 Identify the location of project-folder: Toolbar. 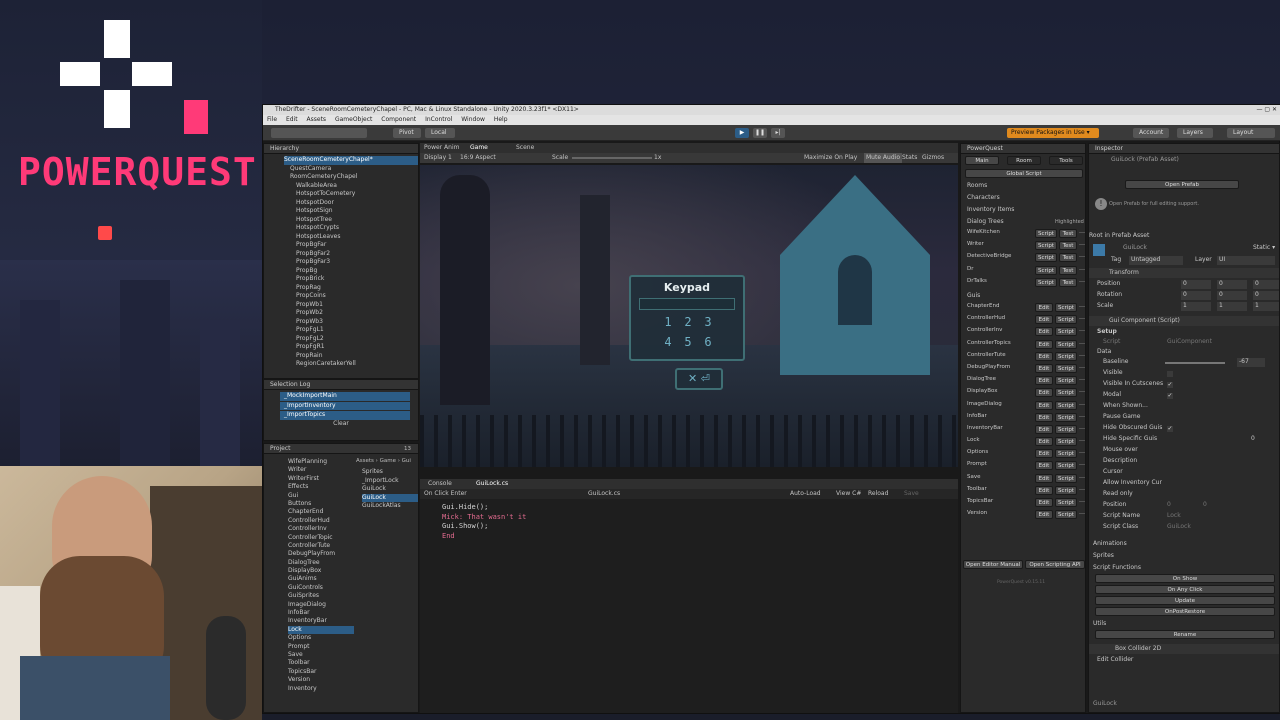
(321, 663).